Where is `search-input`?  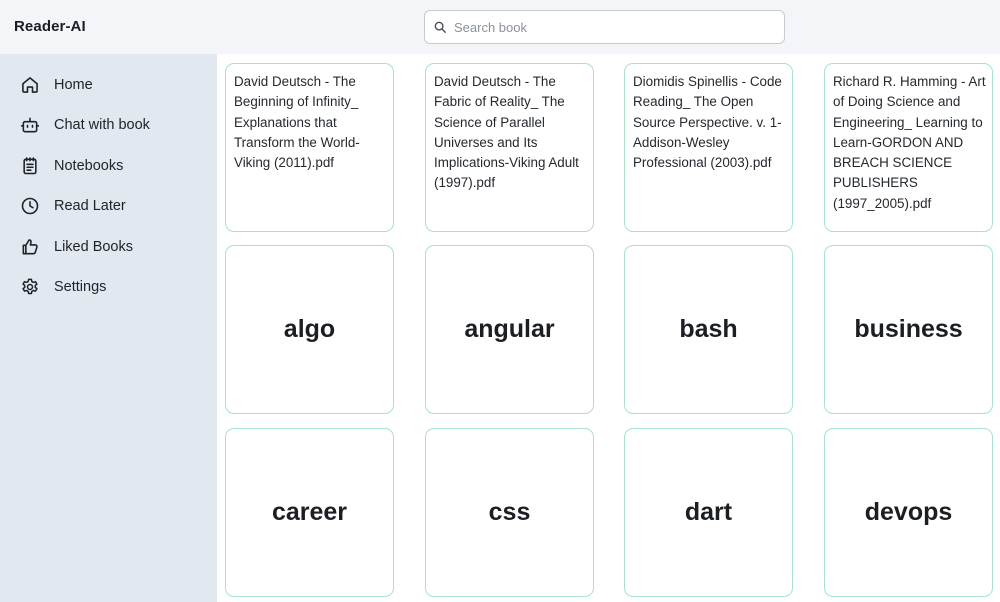 search-input is located at coordinates (614, 27).